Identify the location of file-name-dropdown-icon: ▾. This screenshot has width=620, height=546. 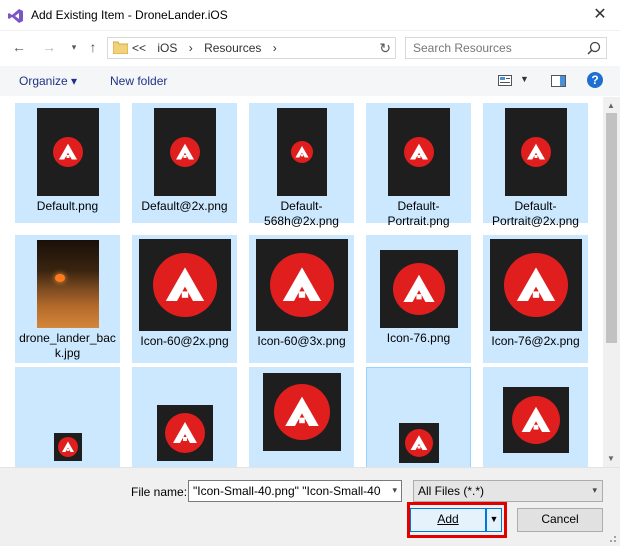
(394, 490).